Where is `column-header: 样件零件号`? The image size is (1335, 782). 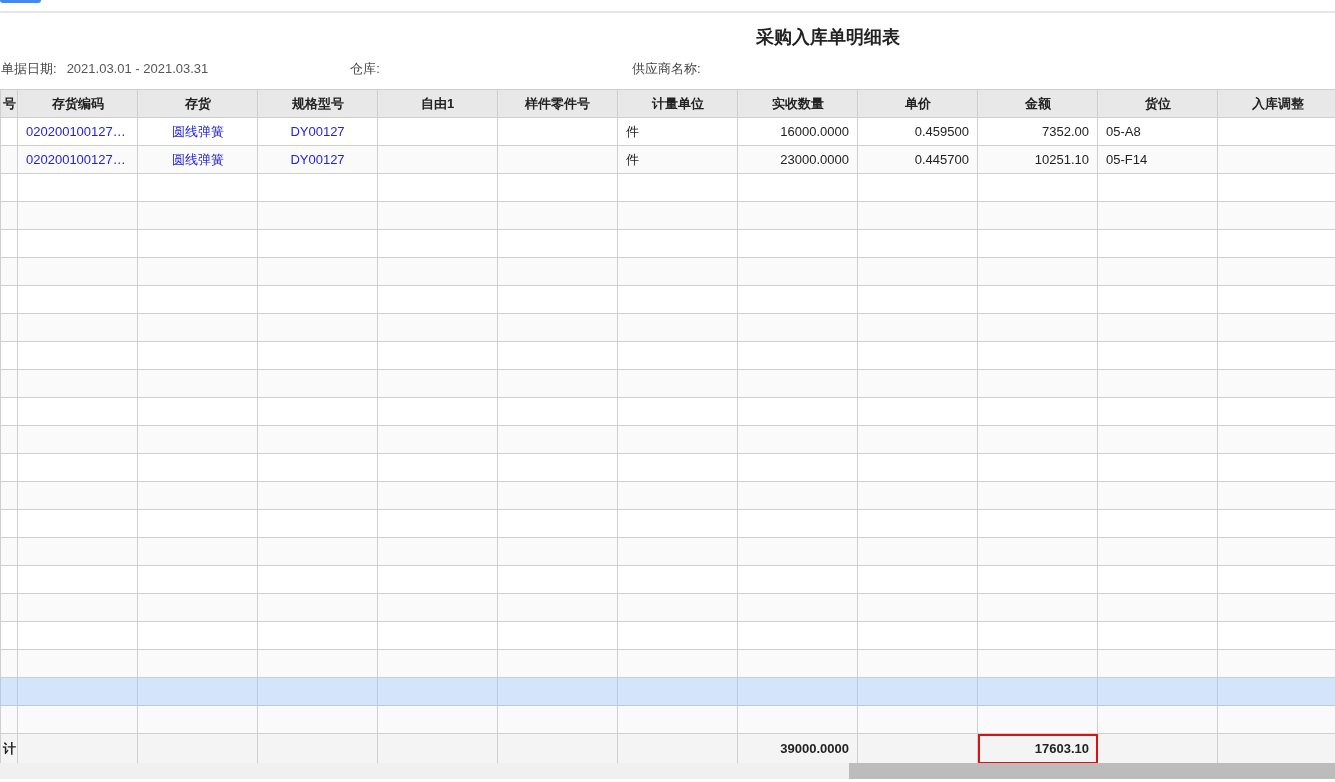
column-header: 样件零件号 is located at coordinates (557, 103).